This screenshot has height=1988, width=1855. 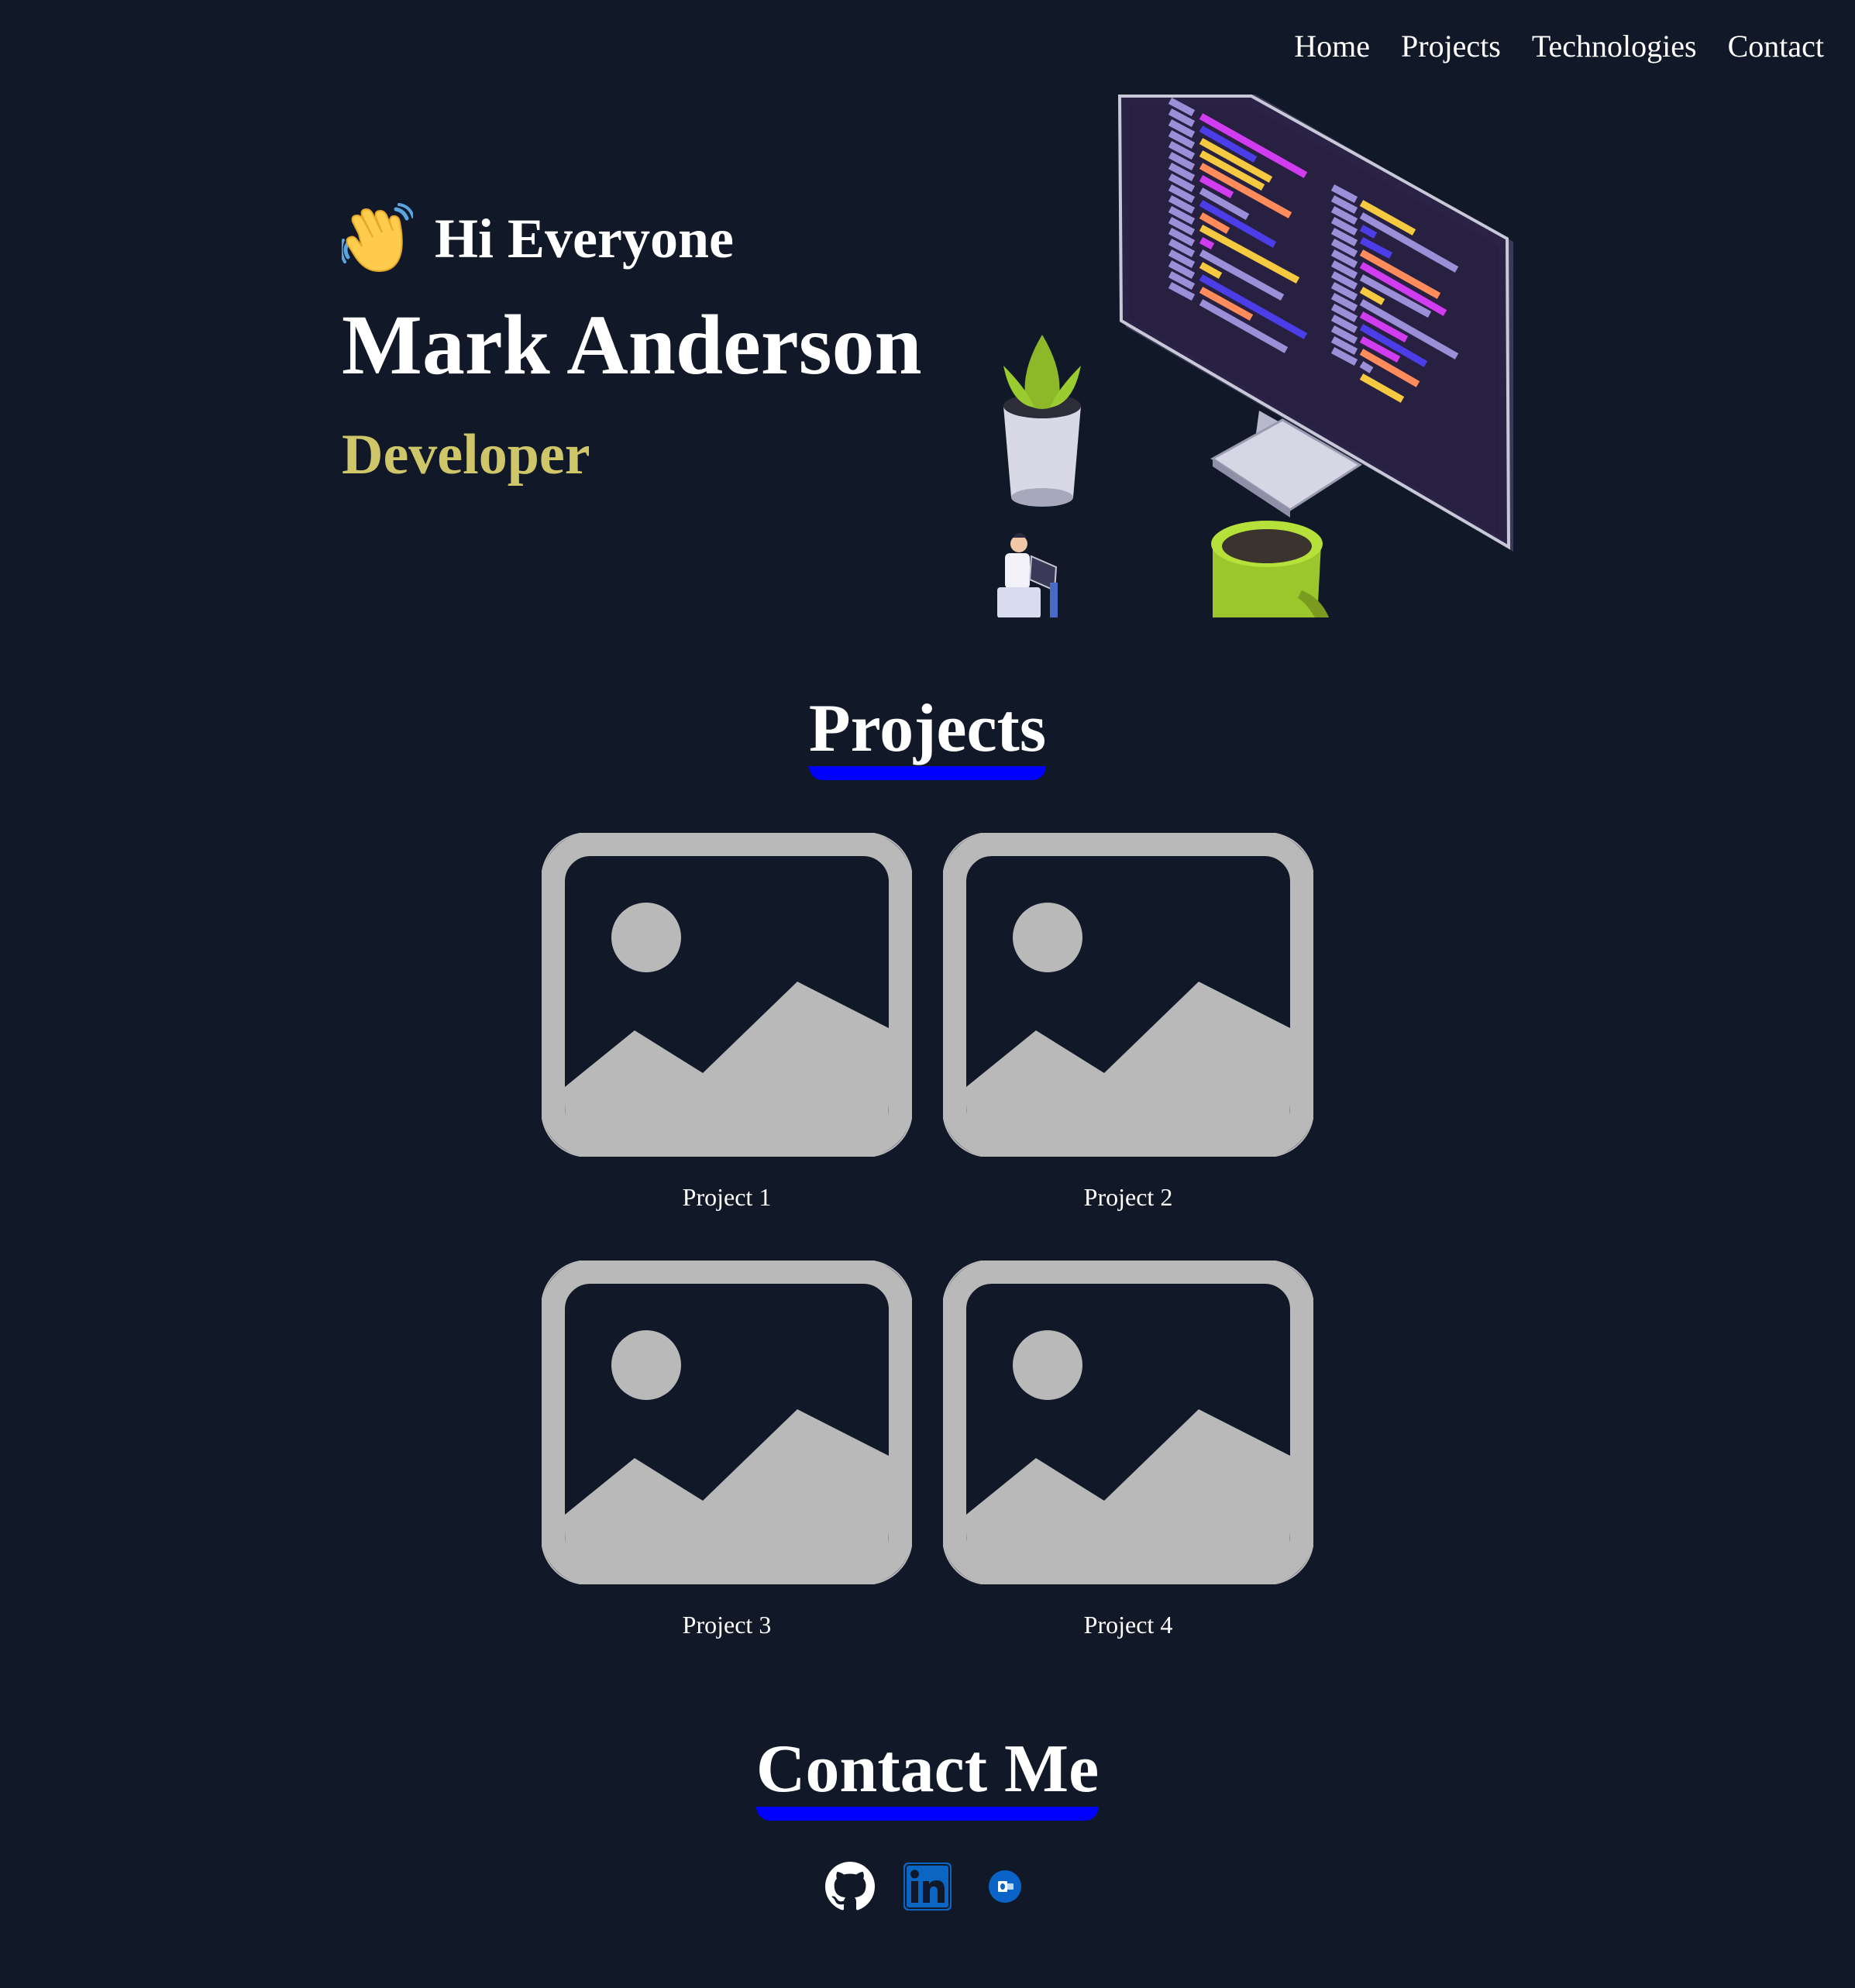 I want to click on contact-heading-underline, so click(x=927, y=1814).